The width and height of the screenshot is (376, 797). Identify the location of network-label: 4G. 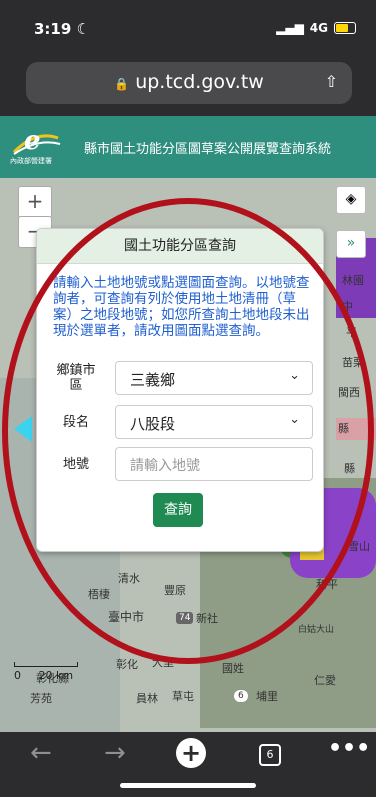
(318, 28).